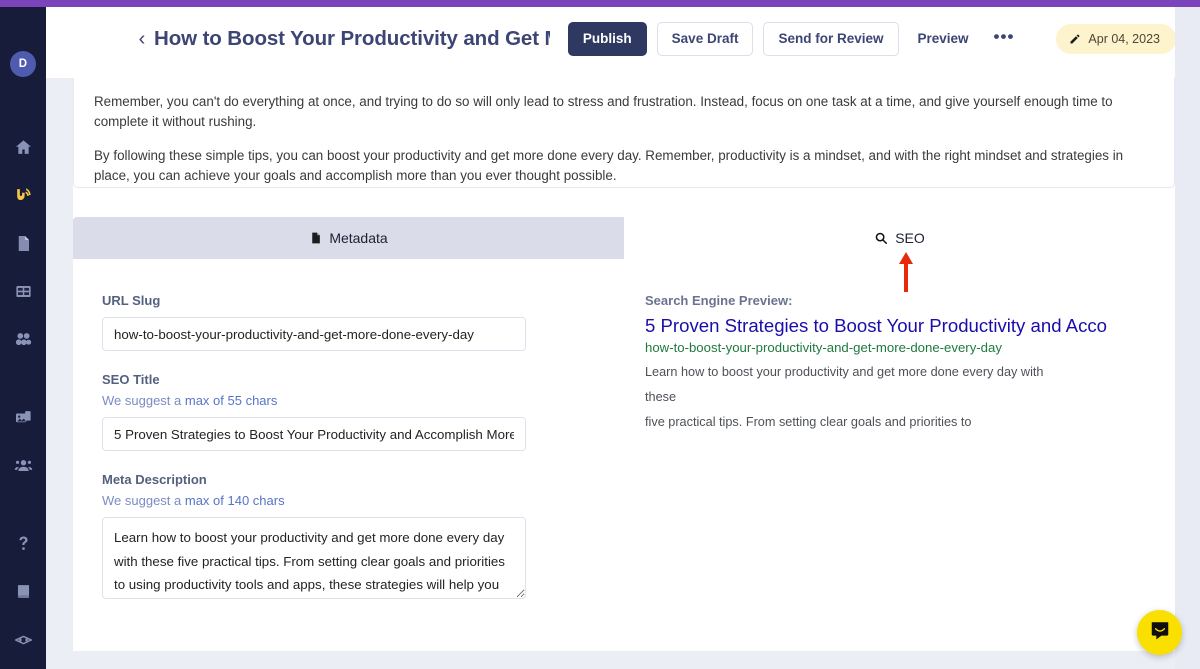 This screenshot has width=1200, height=669. I want to click on search-icon, so click(881, 238).